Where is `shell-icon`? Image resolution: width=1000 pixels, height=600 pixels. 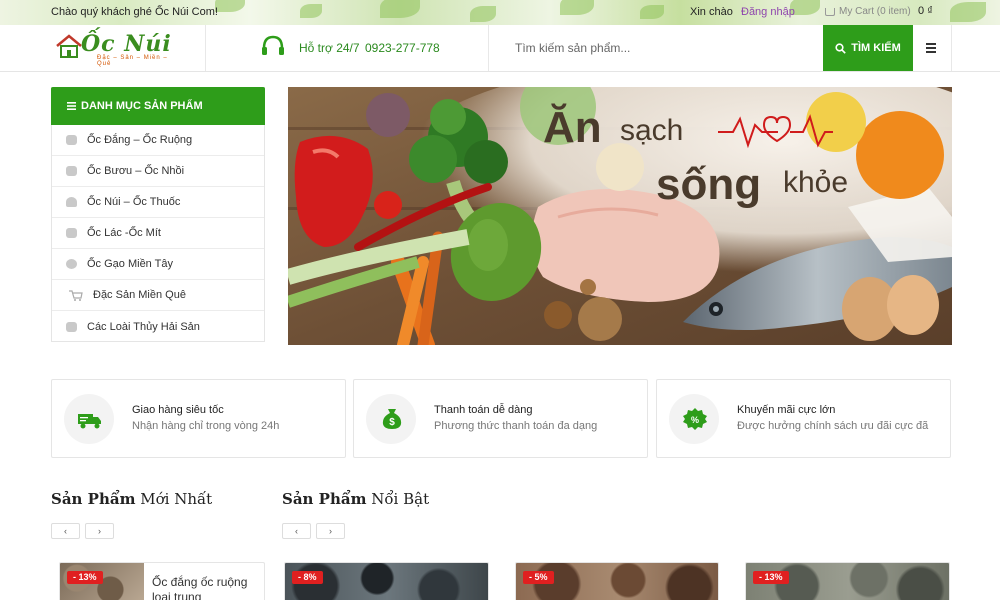 shell-icon is located at coordinates (71, 233).